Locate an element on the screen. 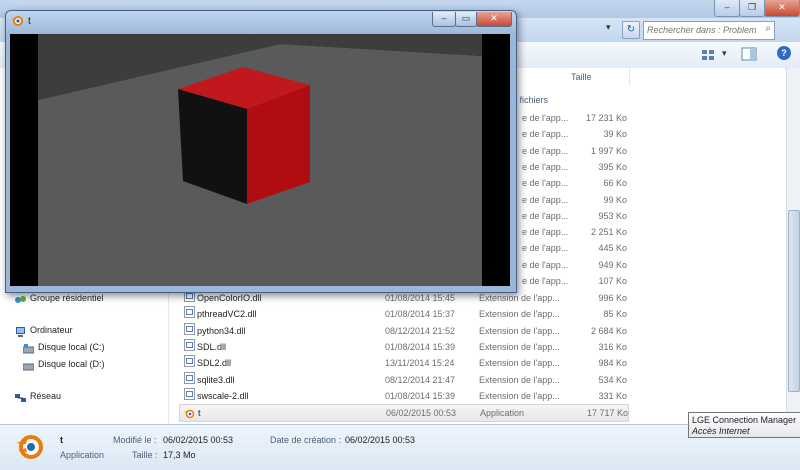 The height and width of the screenshot is (470, 800). explorer-maximize-button: ❐ is located at coordinates (752, 8).